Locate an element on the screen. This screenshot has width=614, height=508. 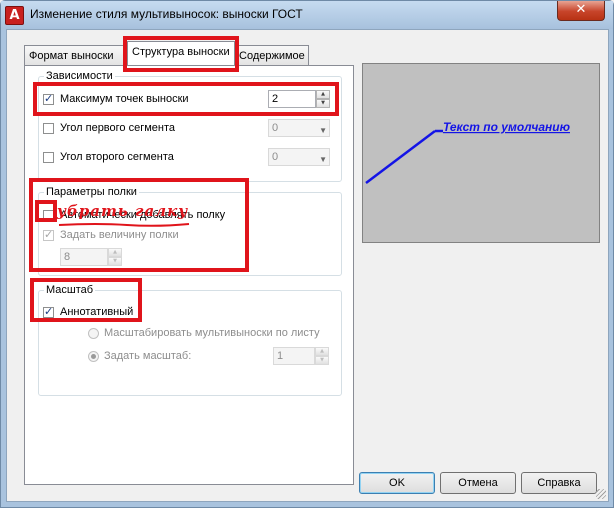
resize-grip is located at coordinates (601, 494).